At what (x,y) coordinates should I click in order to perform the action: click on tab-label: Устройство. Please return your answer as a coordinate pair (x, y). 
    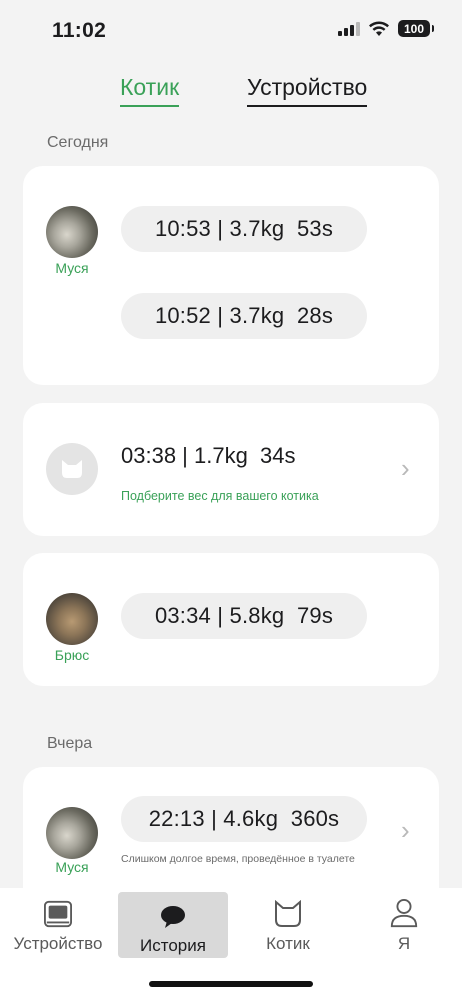
    Looking at the image, I should click on (58, 943).